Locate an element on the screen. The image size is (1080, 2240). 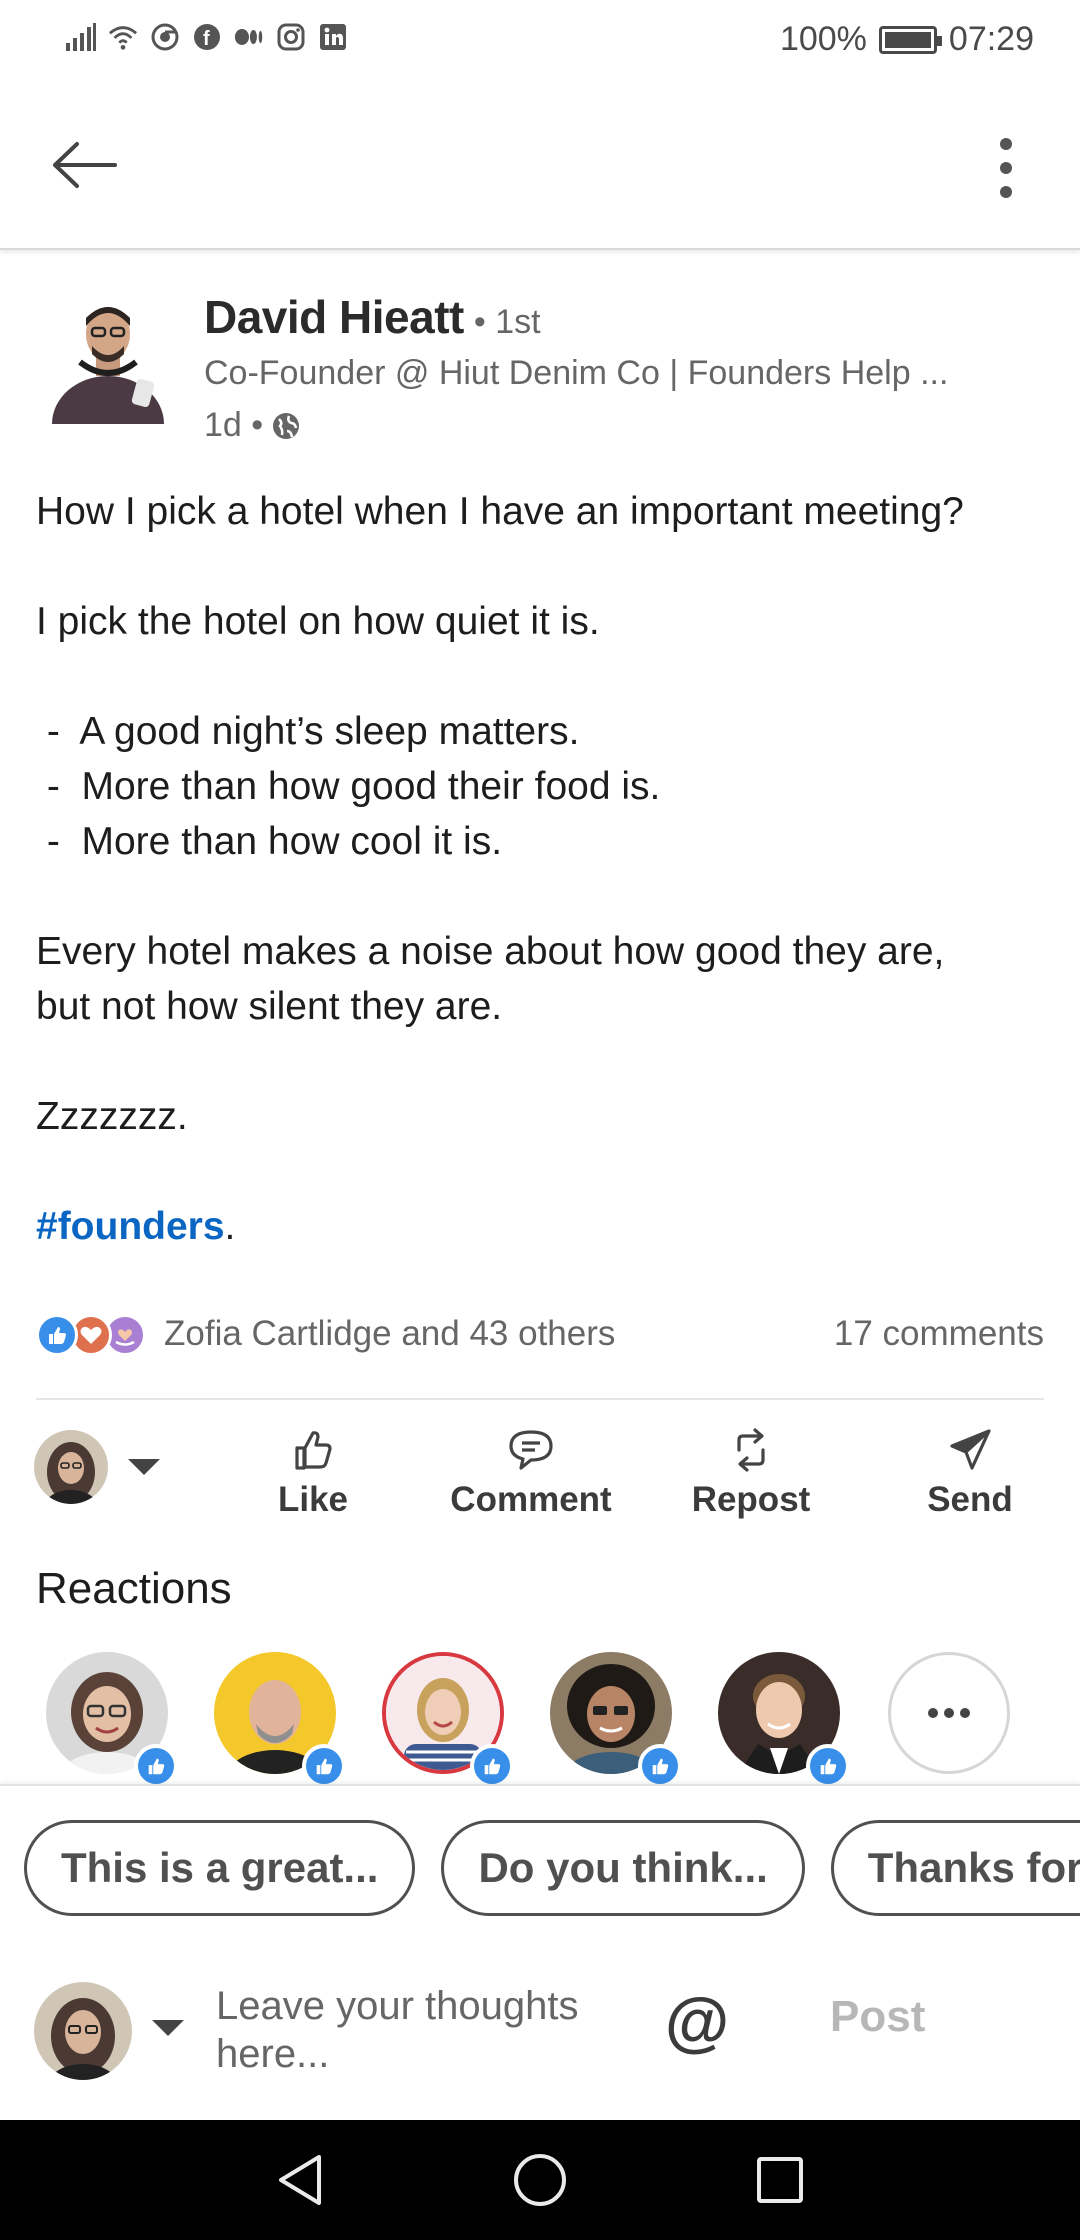
instagram-icon is located at coordinates (291, 37).